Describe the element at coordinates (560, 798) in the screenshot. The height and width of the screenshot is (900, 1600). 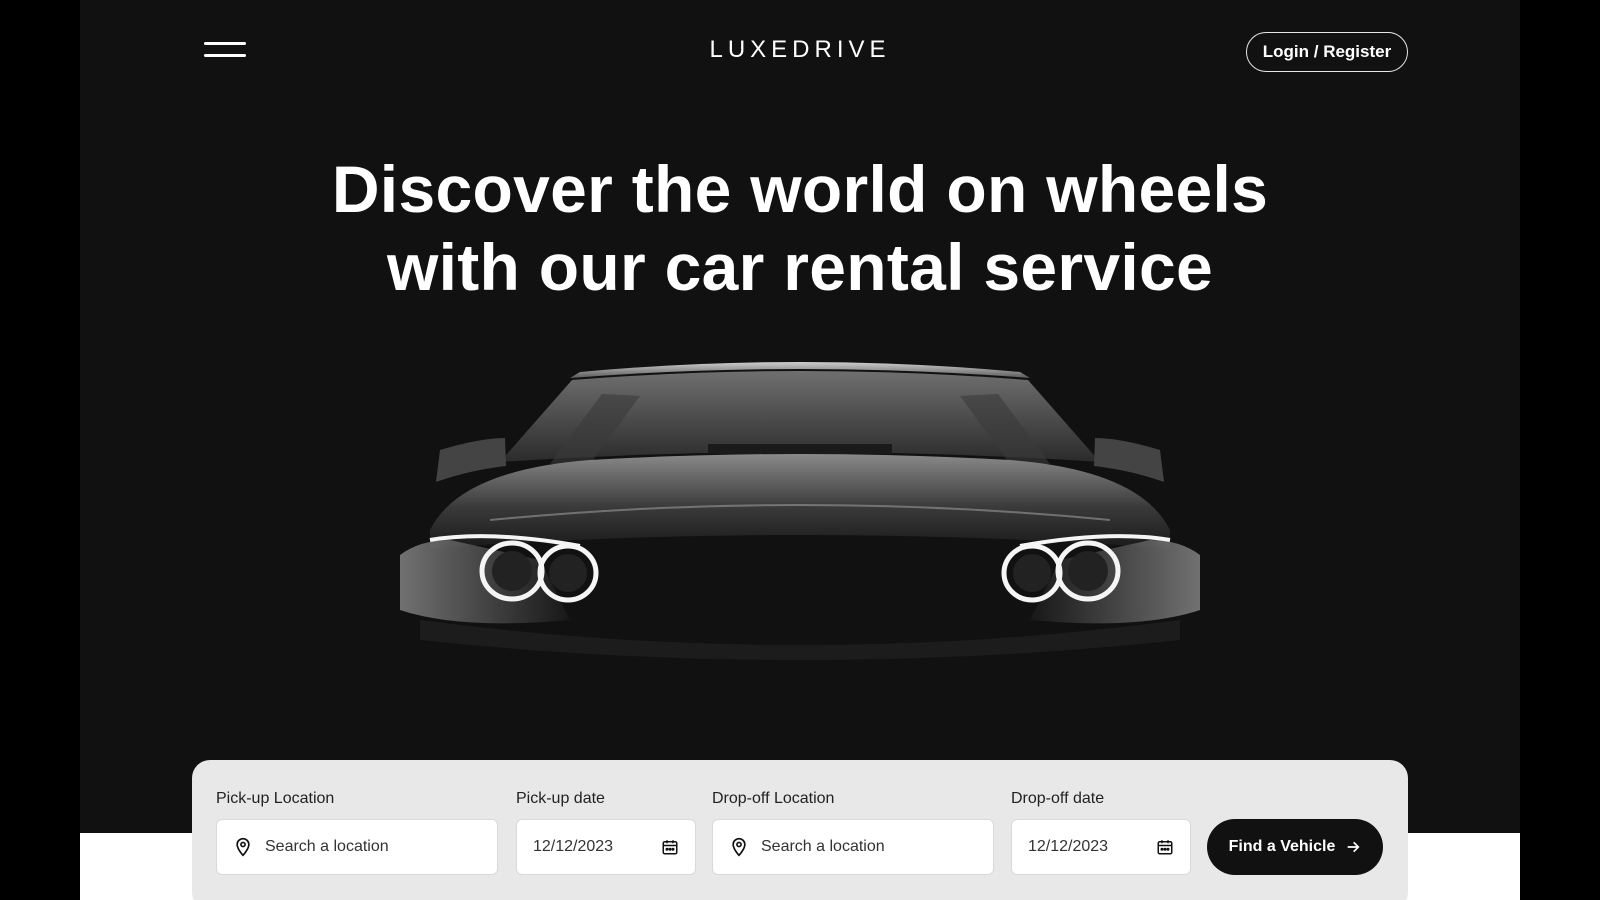
I see `pickup-date-label: Pick-up date` at that location.